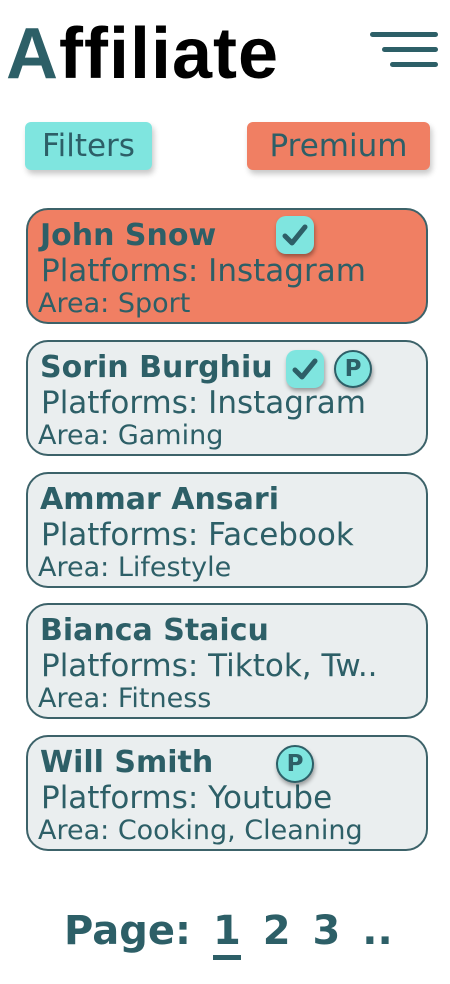  What do you see at coordinates (135, 567) in the screenshot?
I see `affiliate-area: Area: Lifestyle` at bounding box center [135, 567].